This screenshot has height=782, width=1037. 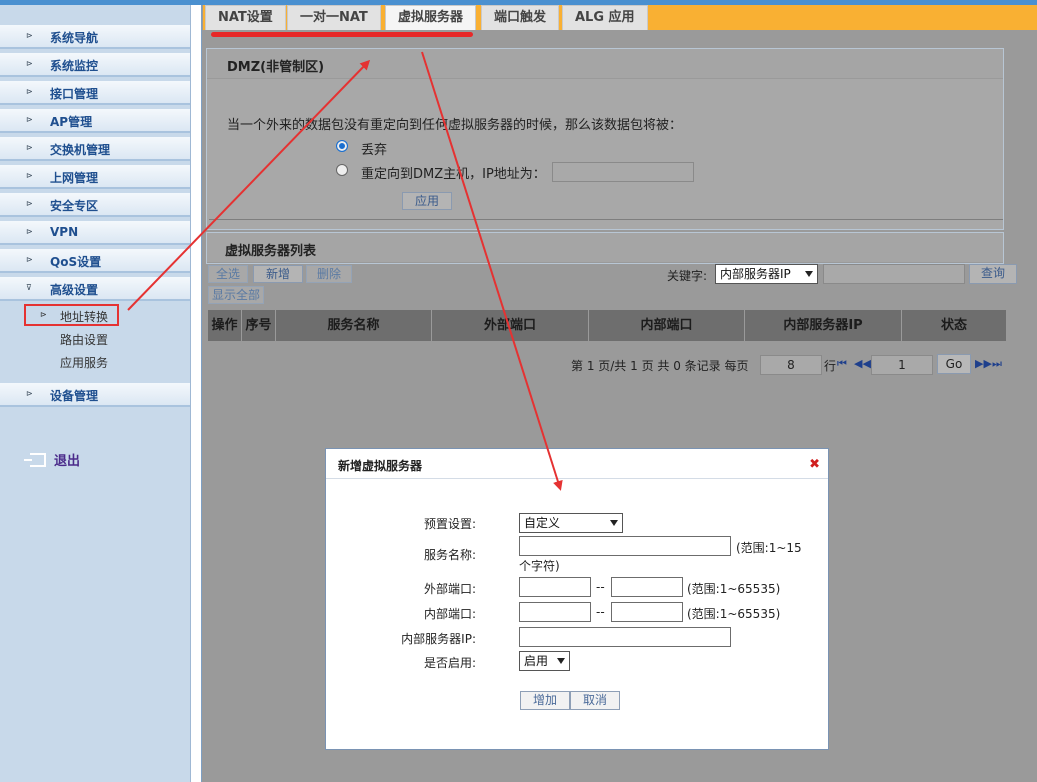 I want to click on column-header: 服务名称, so click(x=354, y=325).